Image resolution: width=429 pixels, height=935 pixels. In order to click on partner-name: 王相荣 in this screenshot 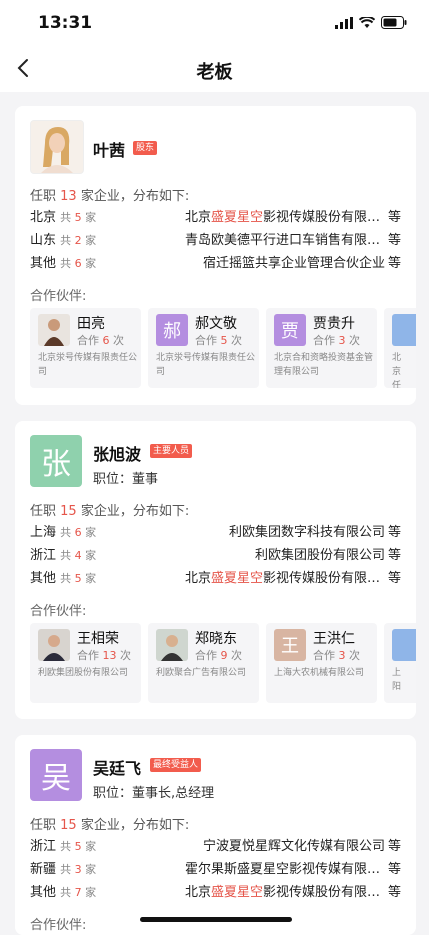, I will do `click(98, 639)`.